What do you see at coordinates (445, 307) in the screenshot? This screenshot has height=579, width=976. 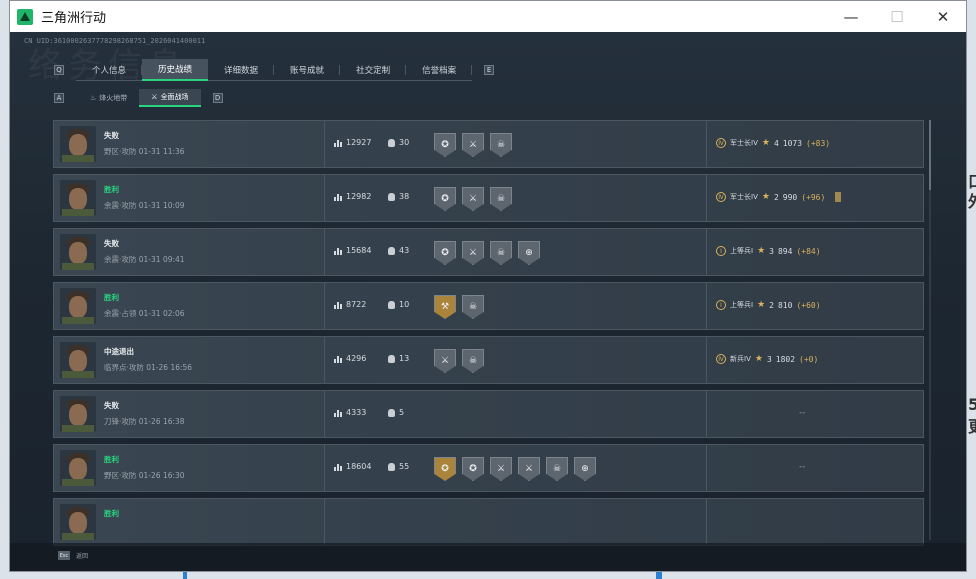 I see `medal-icon: ⚒` at bounding box center [445, 307].